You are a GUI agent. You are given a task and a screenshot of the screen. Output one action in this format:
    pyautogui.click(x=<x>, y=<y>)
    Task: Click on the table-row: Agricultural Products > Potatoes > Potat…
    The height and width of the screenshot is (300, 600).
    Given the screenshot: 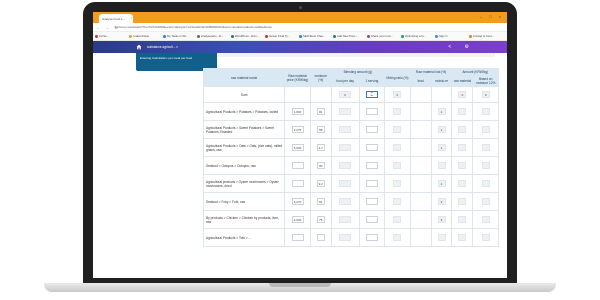 What is the action you would take?
    pyautogui.click(x=350, y=111)
    